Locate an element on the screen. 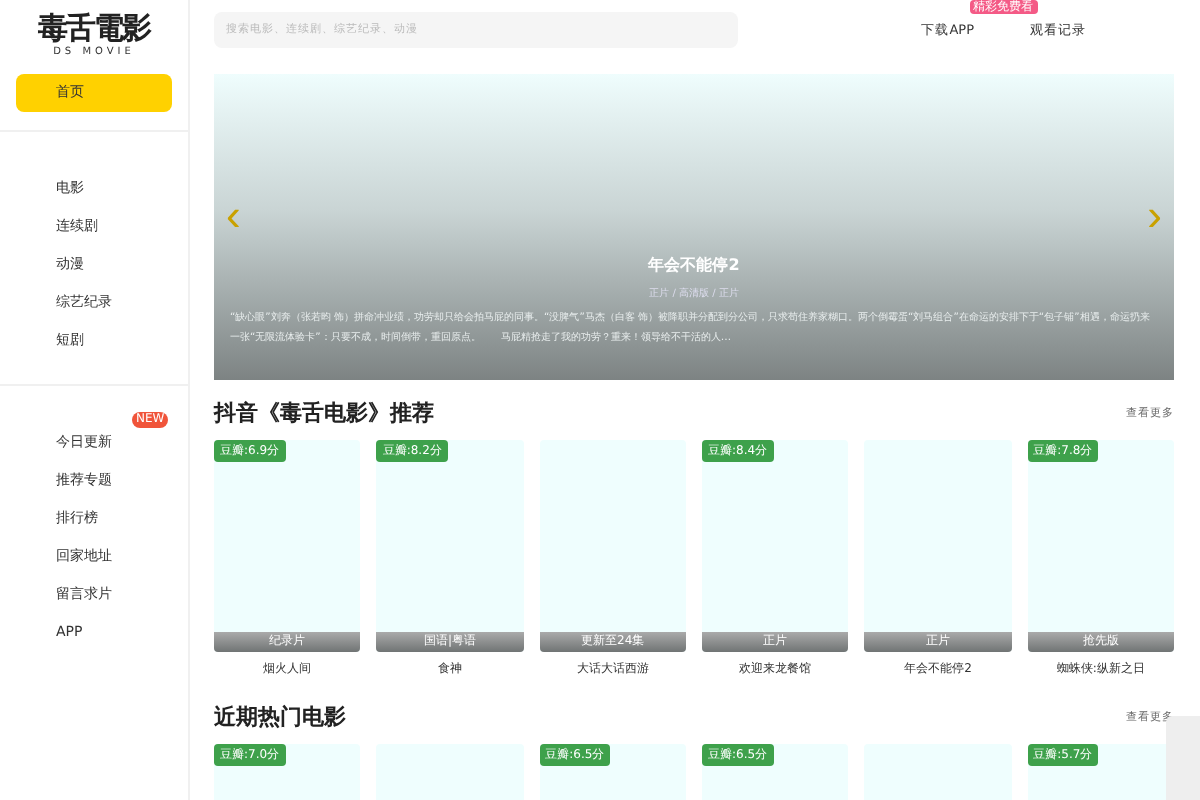 This screenshot has height=800, width=1200. logo-title: 毒舌電影 is located at coordinates (94, 29).